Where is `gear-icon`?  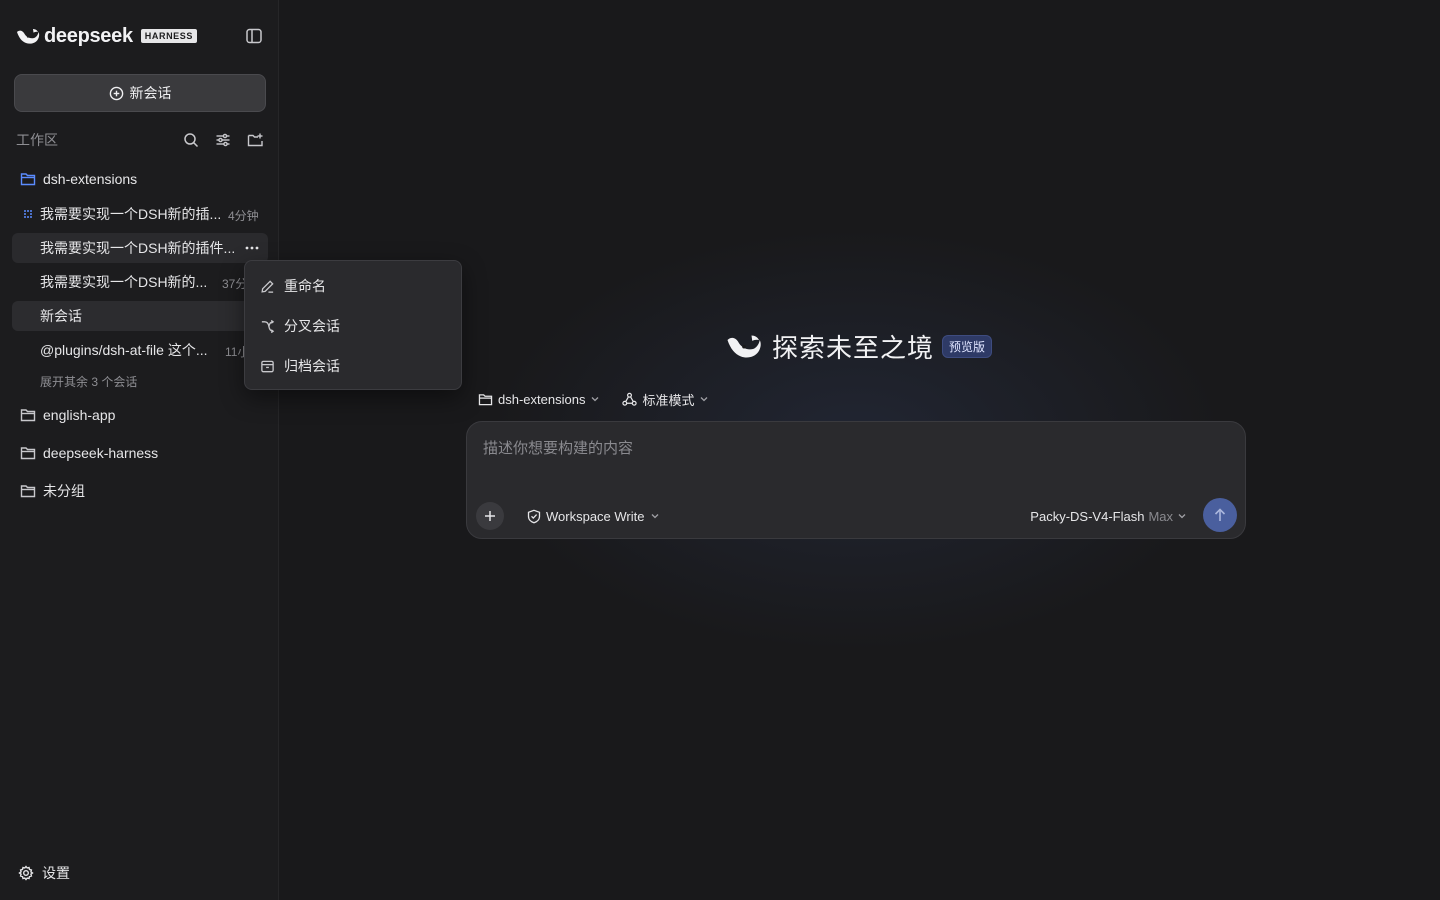
gear-icon is located at coordinates (26, 873).